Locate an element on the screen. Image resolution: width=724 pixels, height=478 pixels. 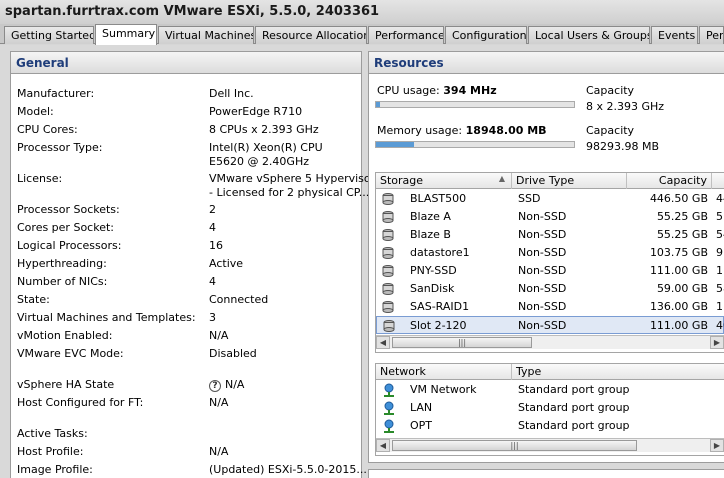
ha-state-value-wrap: ? N/A is located at coordinates (289, 385).